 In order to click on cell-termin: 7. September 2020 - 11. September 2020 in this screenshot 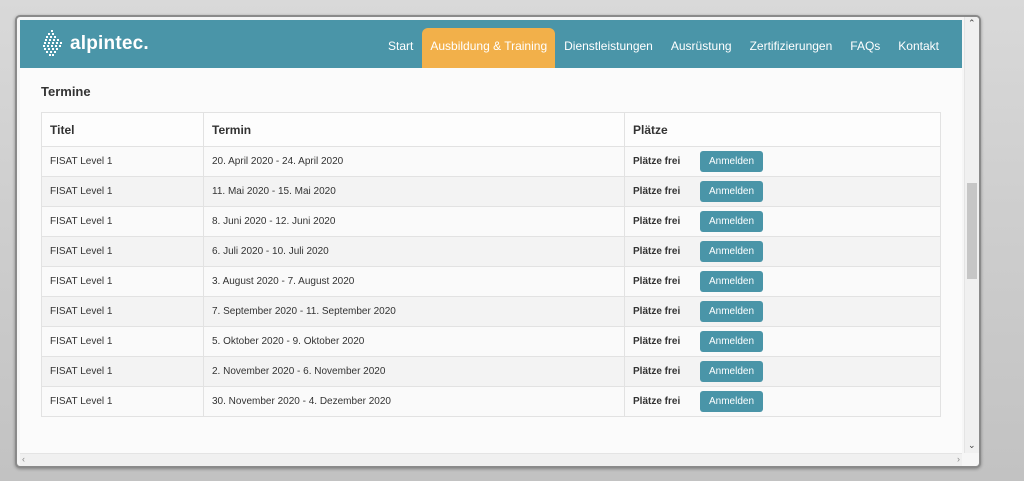, I will do `click(414, 311)`.